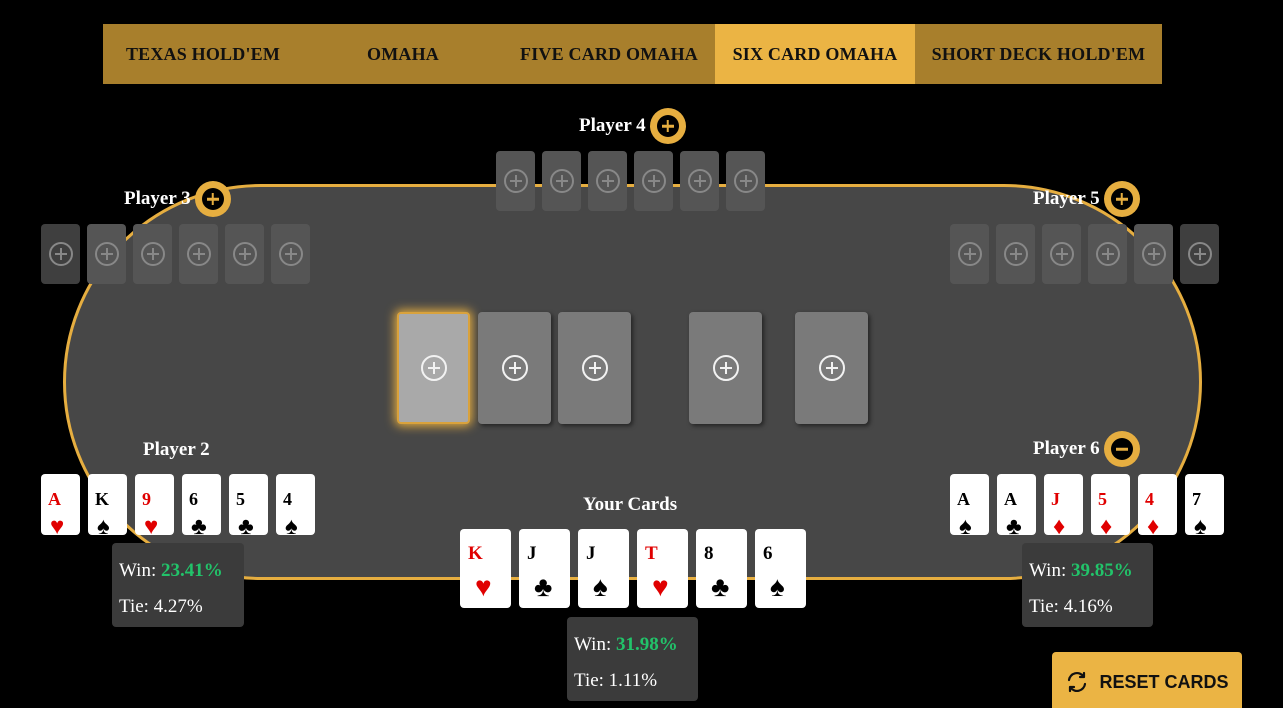  I want to click on playing-card: 6 ♠, so click(780, 568).